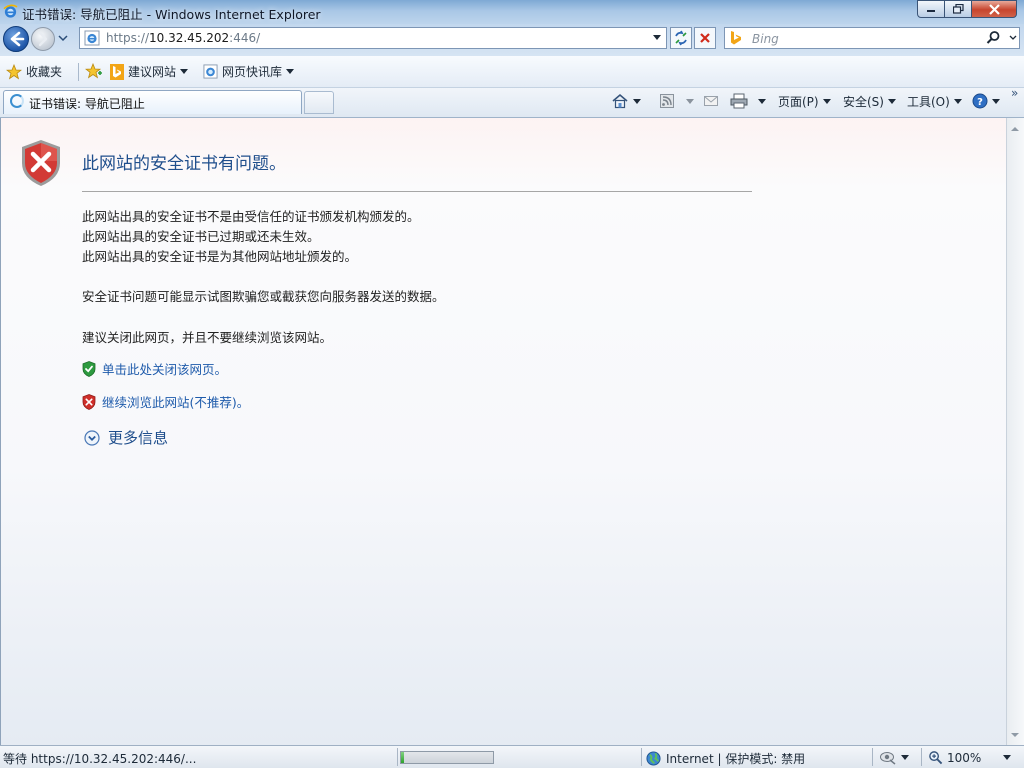 This screenshot has width=1024, height=768. What do you see at coordinates (1014, 93) in the screenshot?
I see `more-commands-chevron-icon: »` at bounding box center [1014, 93].